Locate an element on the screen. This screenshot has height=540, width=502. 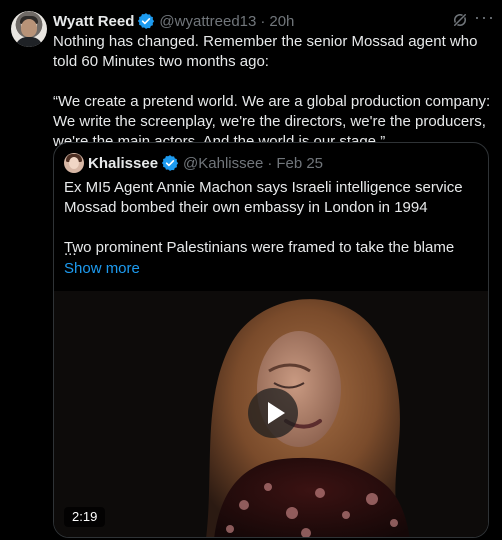
author-name: Wyatt Reed is located at coordinates (93, 21).